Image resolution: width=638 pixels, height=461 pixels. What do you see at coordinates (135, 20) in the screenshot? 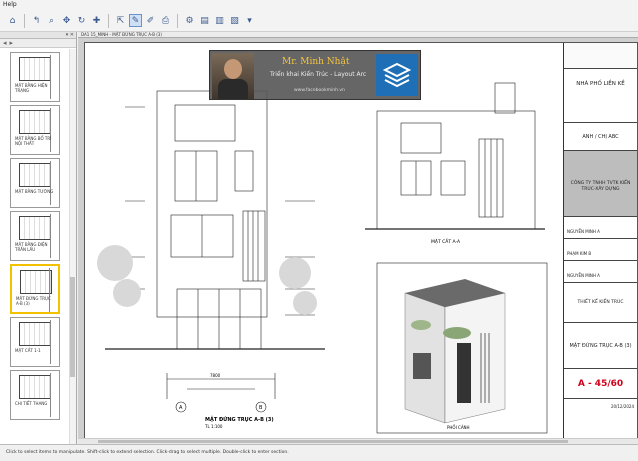
I see `pencil-icon: ✎` at bounding box center [135, 20].